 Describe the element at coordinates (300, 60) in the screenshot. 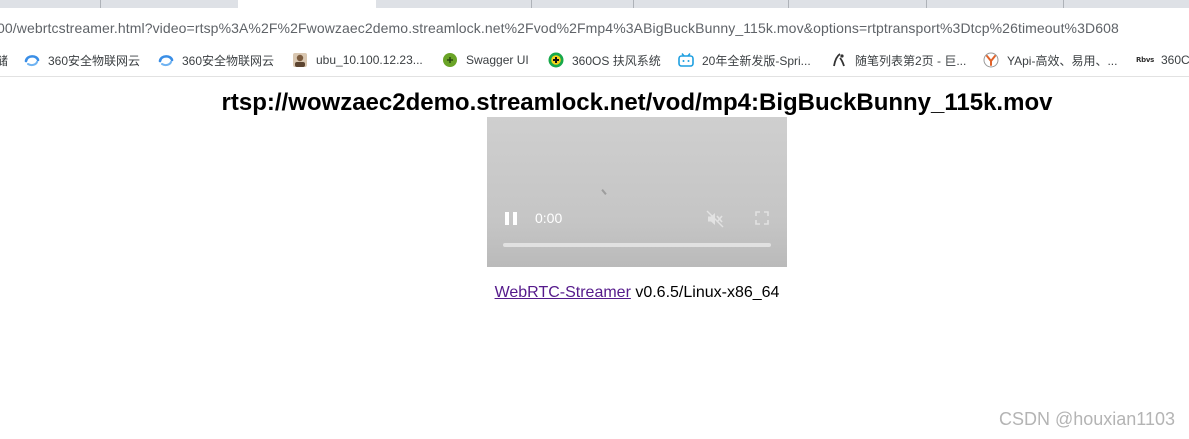

I see `avatar-icon` at that location.